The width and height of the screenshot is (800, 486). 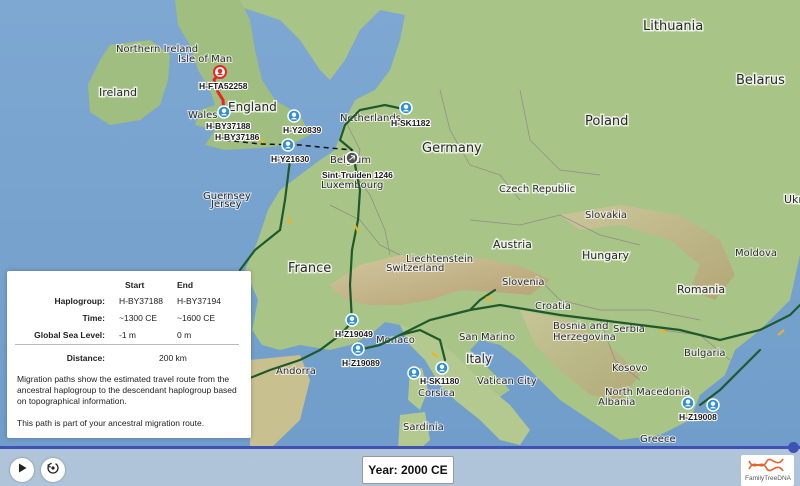 I want to click on svg-text: Luxembourg, so click(x=352, y=185).